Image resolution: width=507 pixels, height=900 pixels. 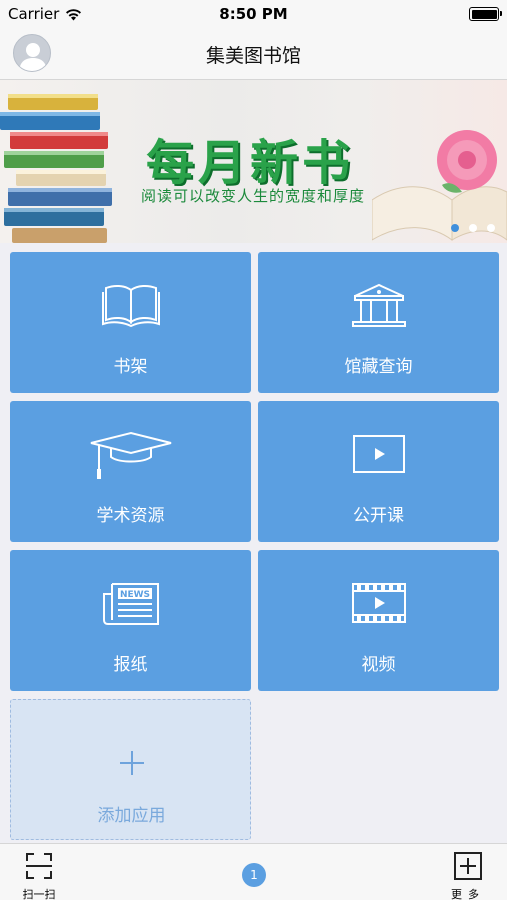 I want to click on open-book-flower-illustration, so click(x=439, y=185).